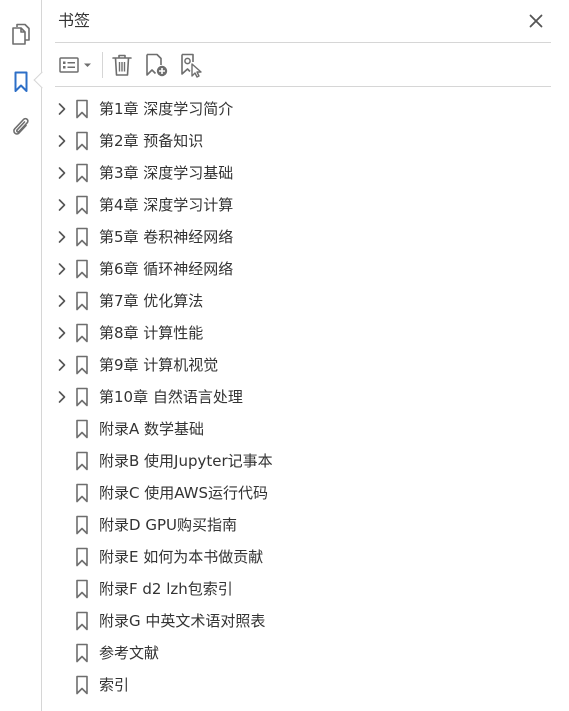 This screenshot has width=569, height=711. What do you see at coordinates (186, 461) in the screenshot?
I see `bookmark-label: 附录B 使用Jupyter记事本` at bounding box center [186, 461].